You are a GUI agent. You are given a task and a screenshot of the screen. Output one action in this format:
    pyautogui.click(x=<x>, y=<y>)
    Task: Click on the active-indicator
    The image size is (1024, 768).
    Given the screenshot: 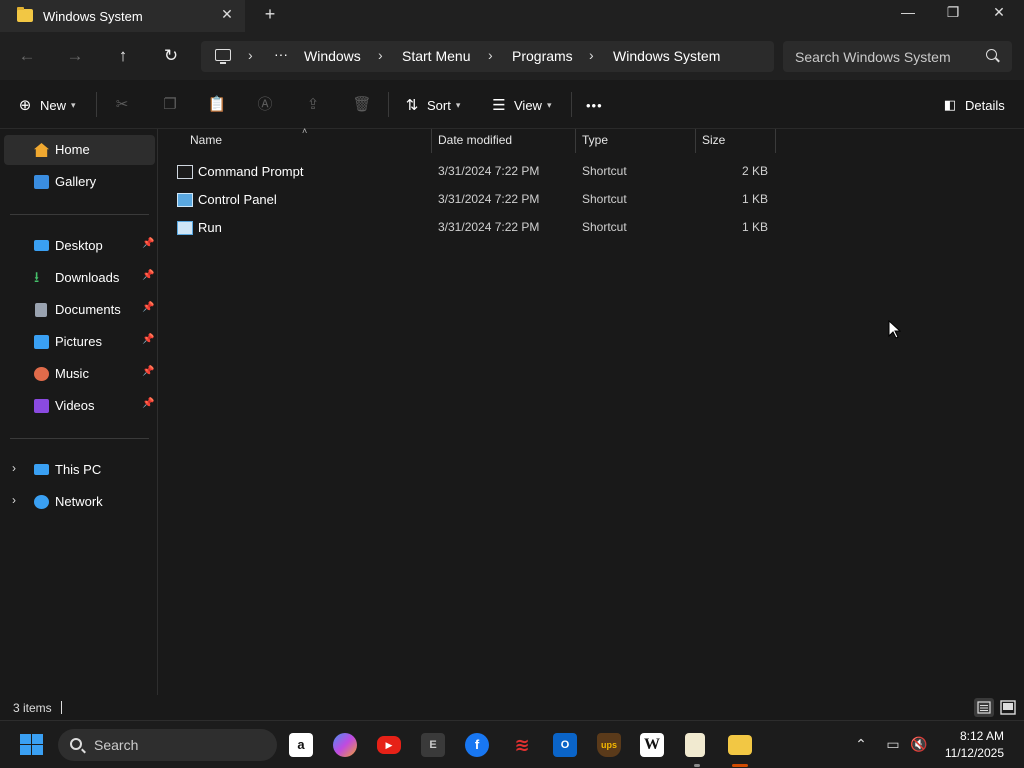 What is the action you would take?
    pyautogui.click(x=740, y=765)
    